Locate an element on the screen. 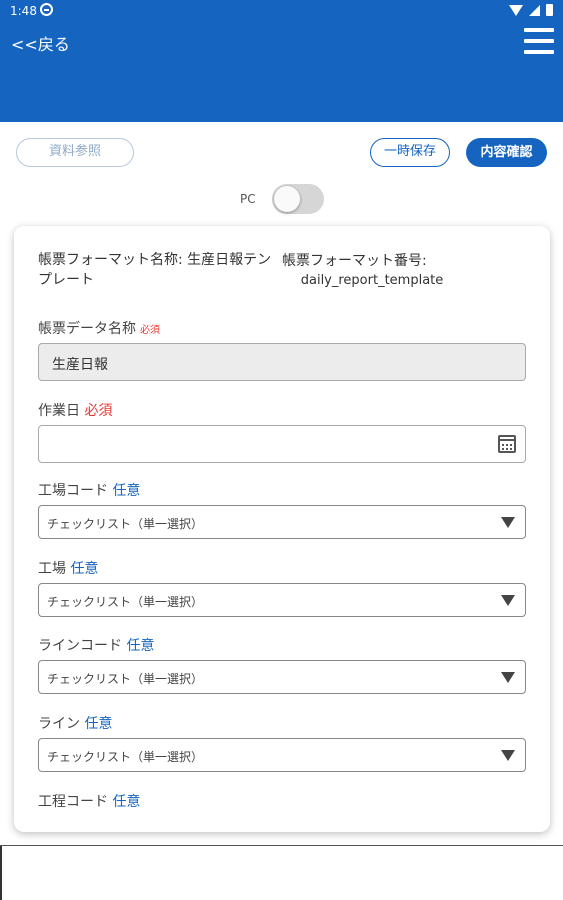 The image size is (563, 900). panel-edge is located at coordinates (1, 873).